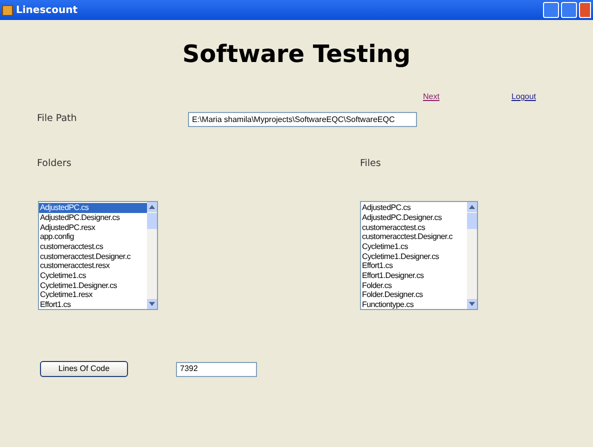  What do you see at coordinates (47, 11) in the screenshot?
I see `window-title: Linescount` at bounding box center [47, 11].